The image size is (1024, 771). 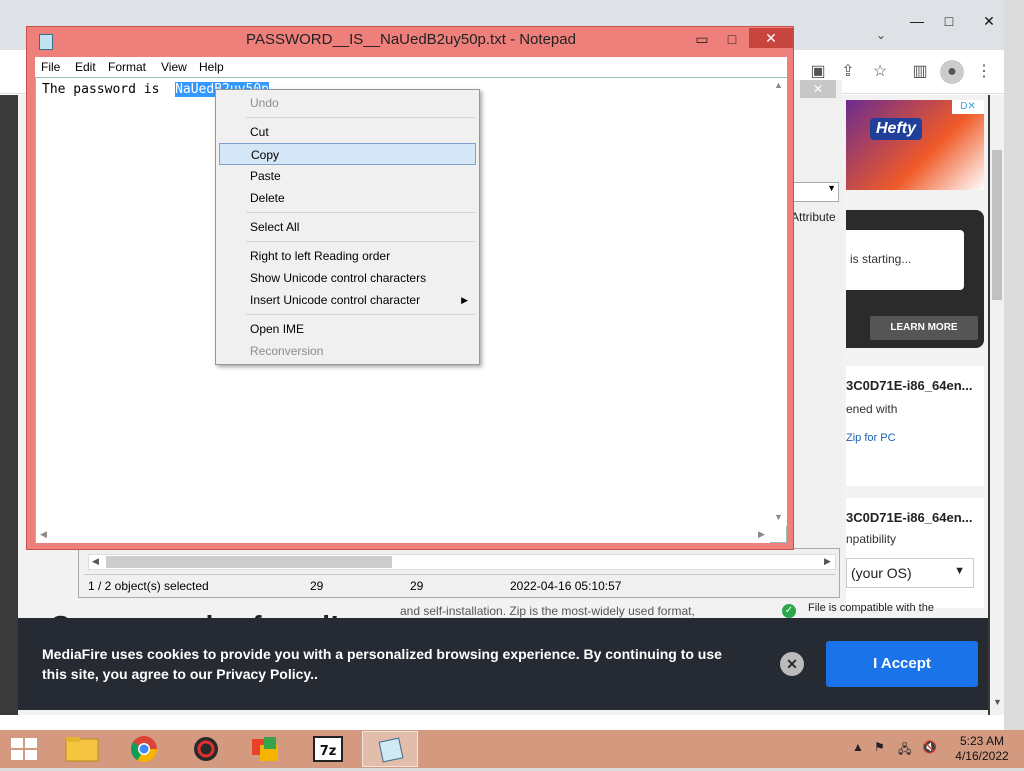 I want to click on learn-more-button: LEARN MORE, so click(x=924, y=328).